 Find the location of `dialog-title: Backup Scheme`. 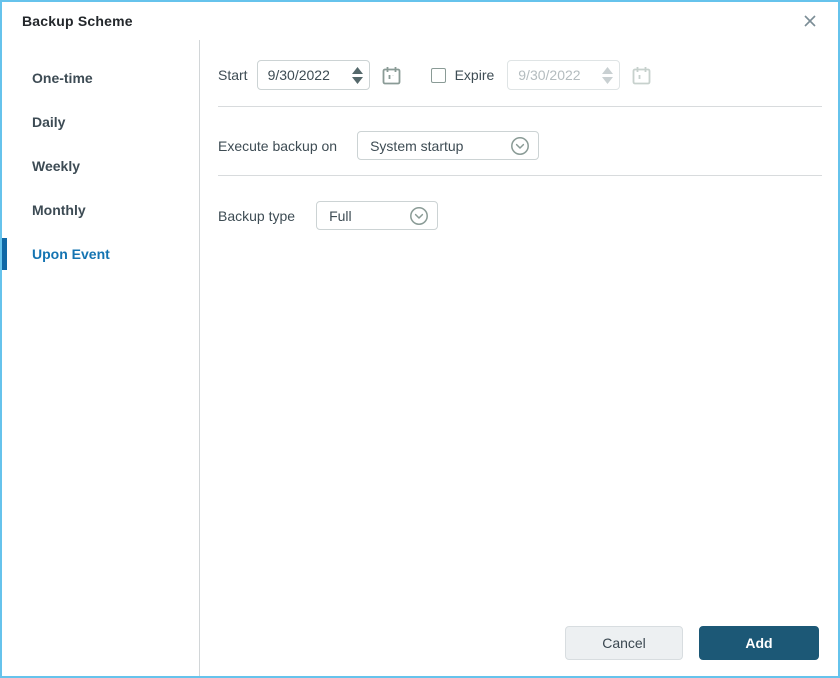

dialog-title: Backup Scheme is located at coordinates (77, 21).